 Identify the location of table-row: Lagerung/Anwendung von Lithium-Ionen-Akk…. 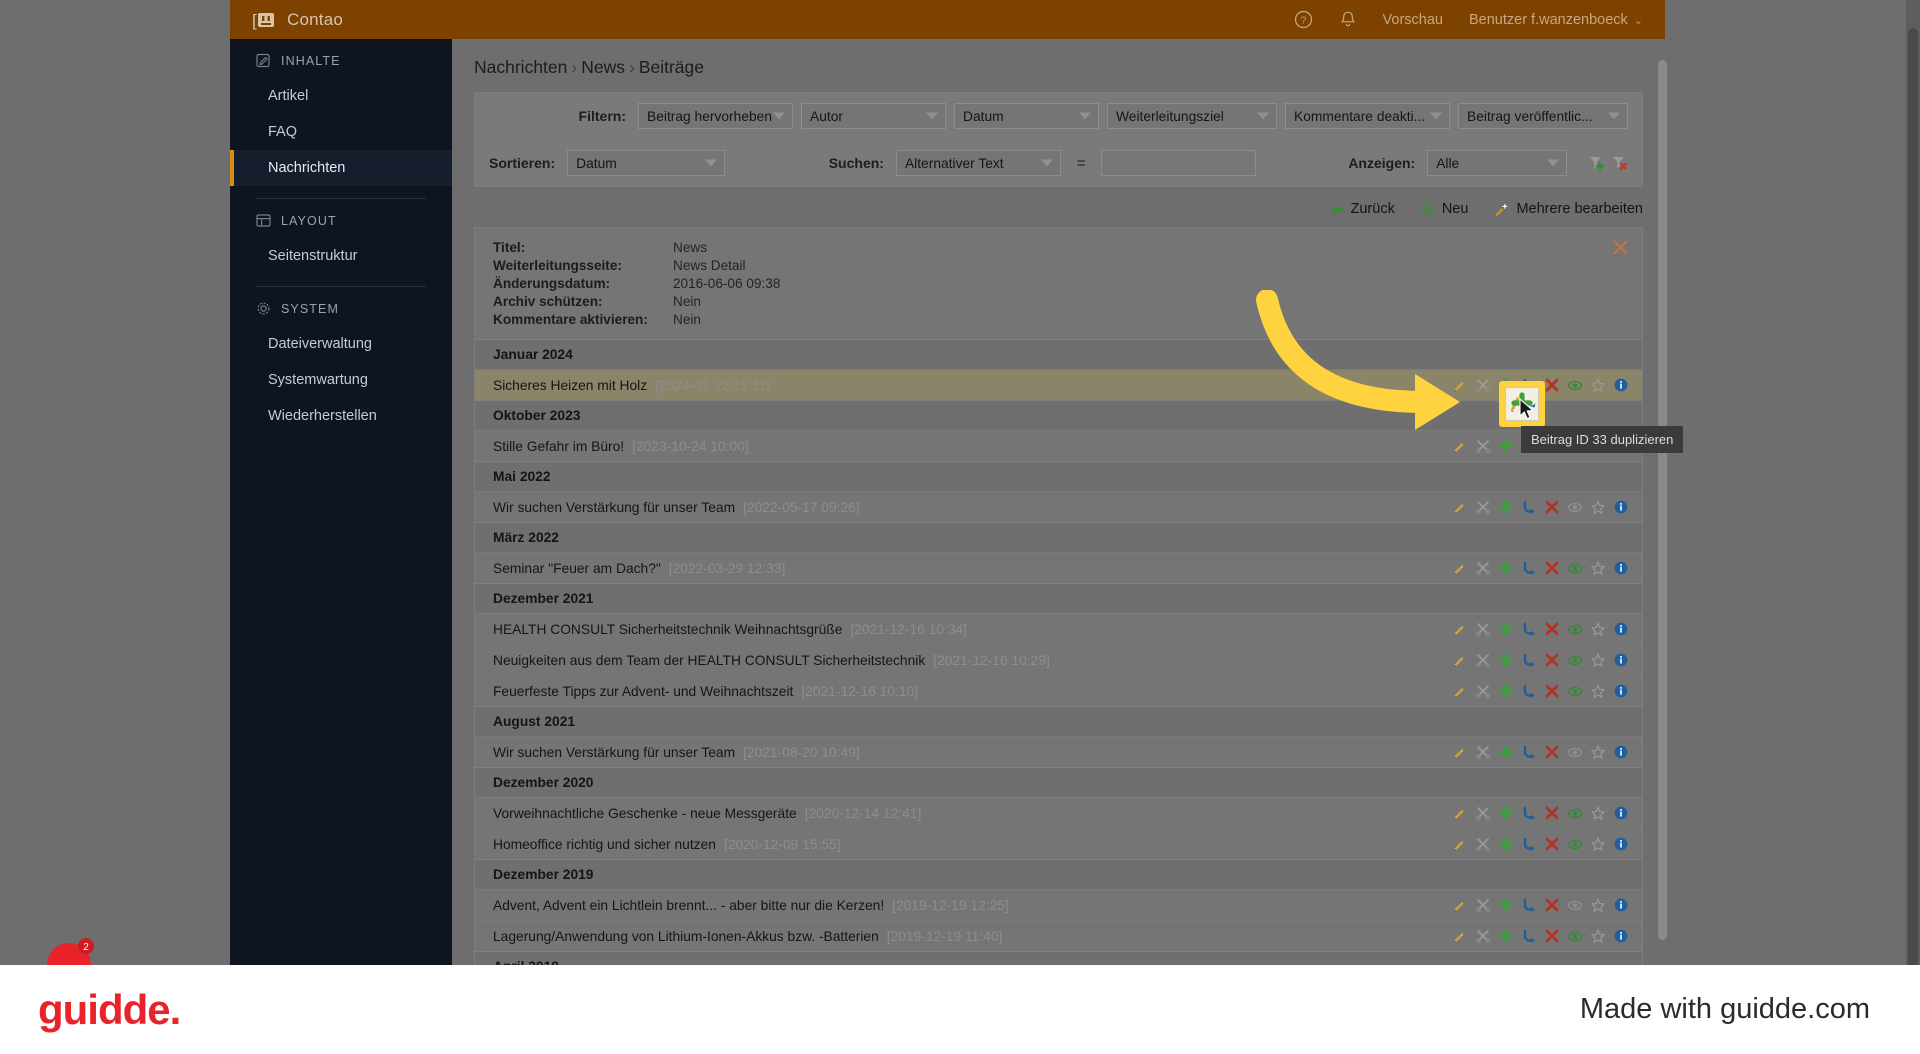
(1058, 935).